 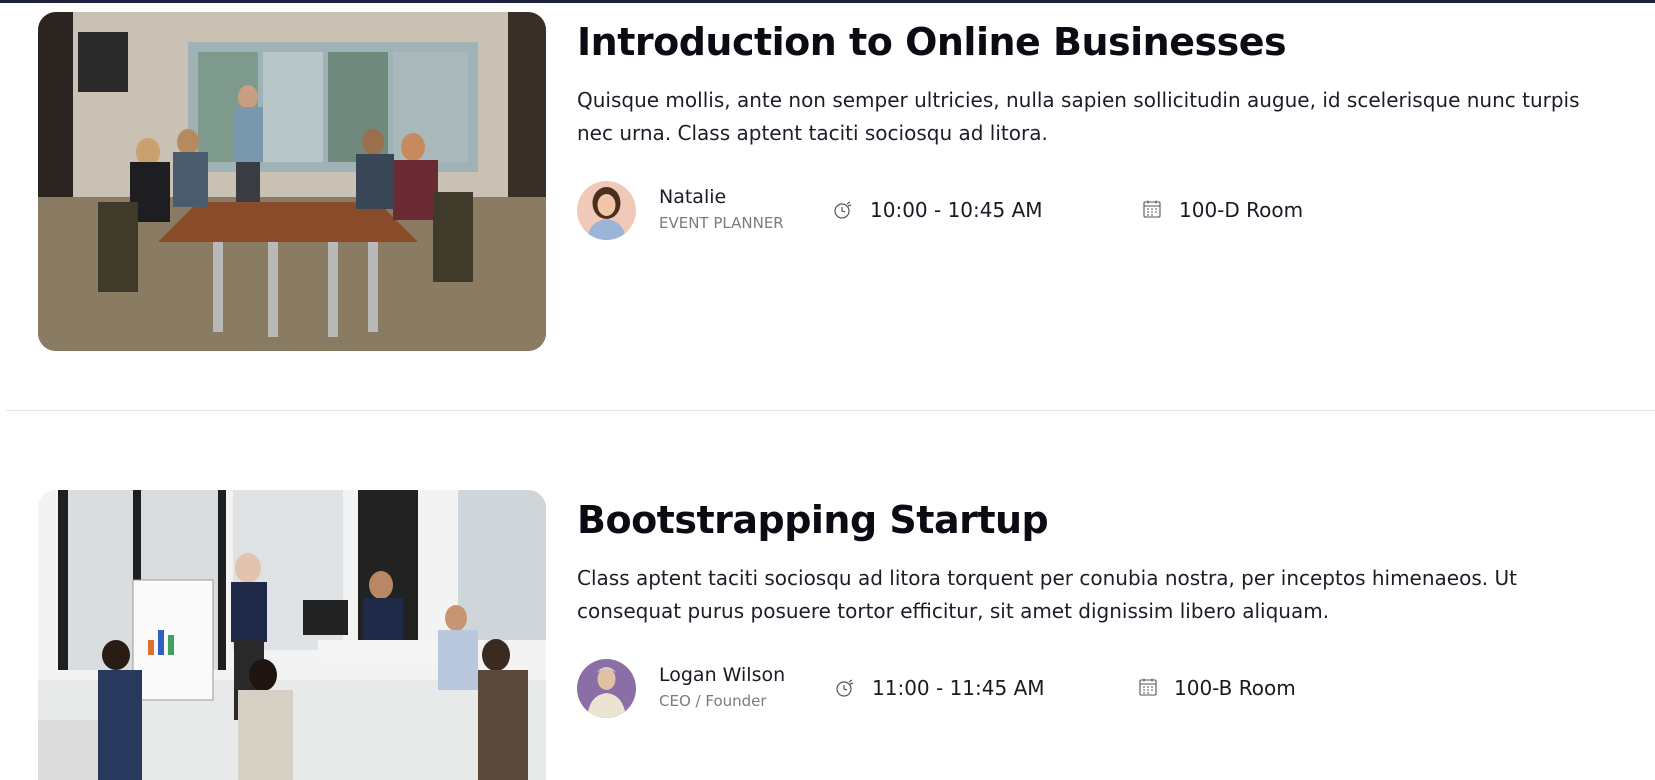 What do you see at coordinates (721, 223) in the screenshot?
I see `speaker-role: EVENT PLANNER` at bounding box center [721, 223].